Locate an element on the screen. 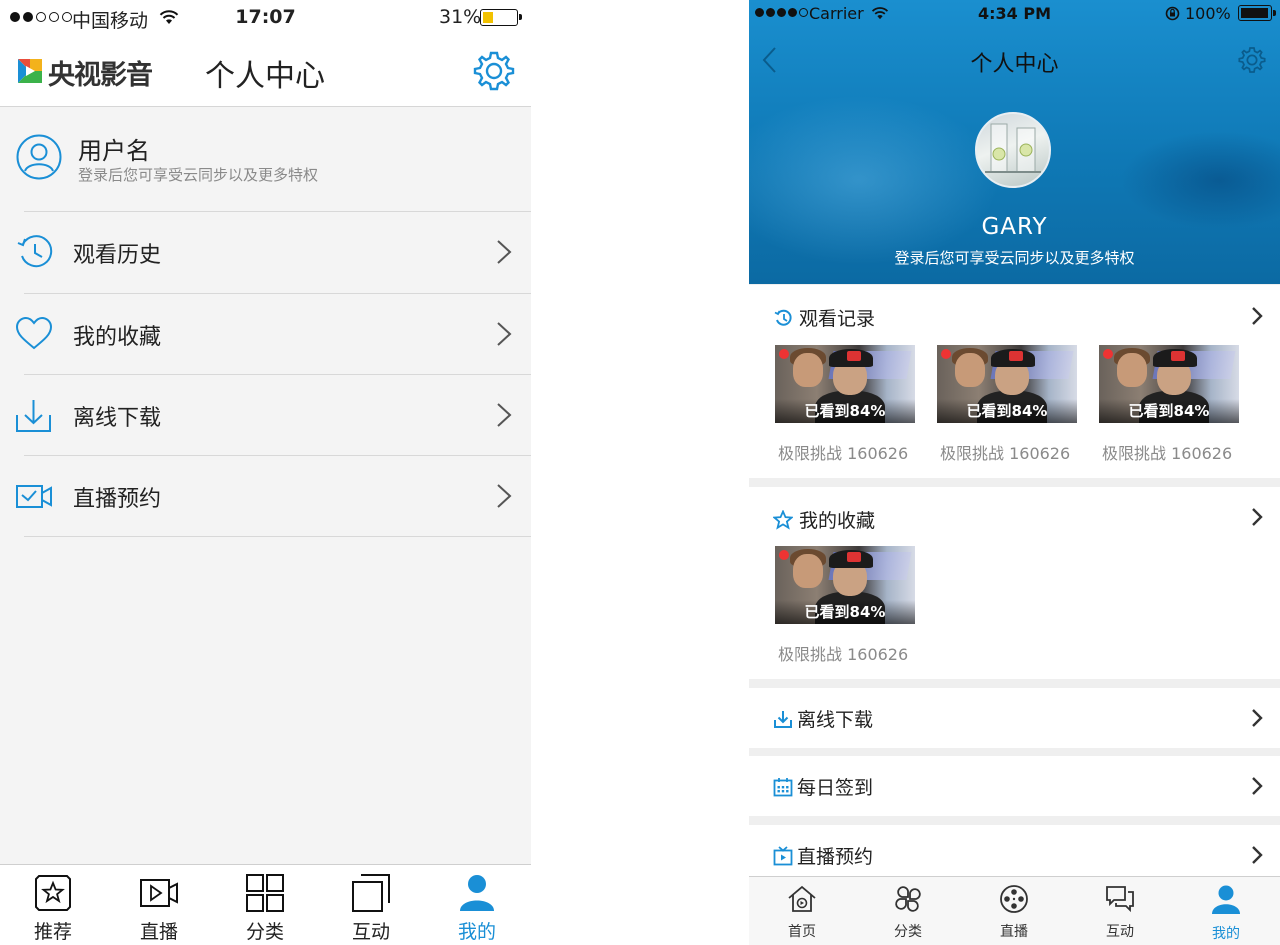 The height and width of the screenshot is (945, 1280). video-camera-icon is located at coordinates (34, 496).